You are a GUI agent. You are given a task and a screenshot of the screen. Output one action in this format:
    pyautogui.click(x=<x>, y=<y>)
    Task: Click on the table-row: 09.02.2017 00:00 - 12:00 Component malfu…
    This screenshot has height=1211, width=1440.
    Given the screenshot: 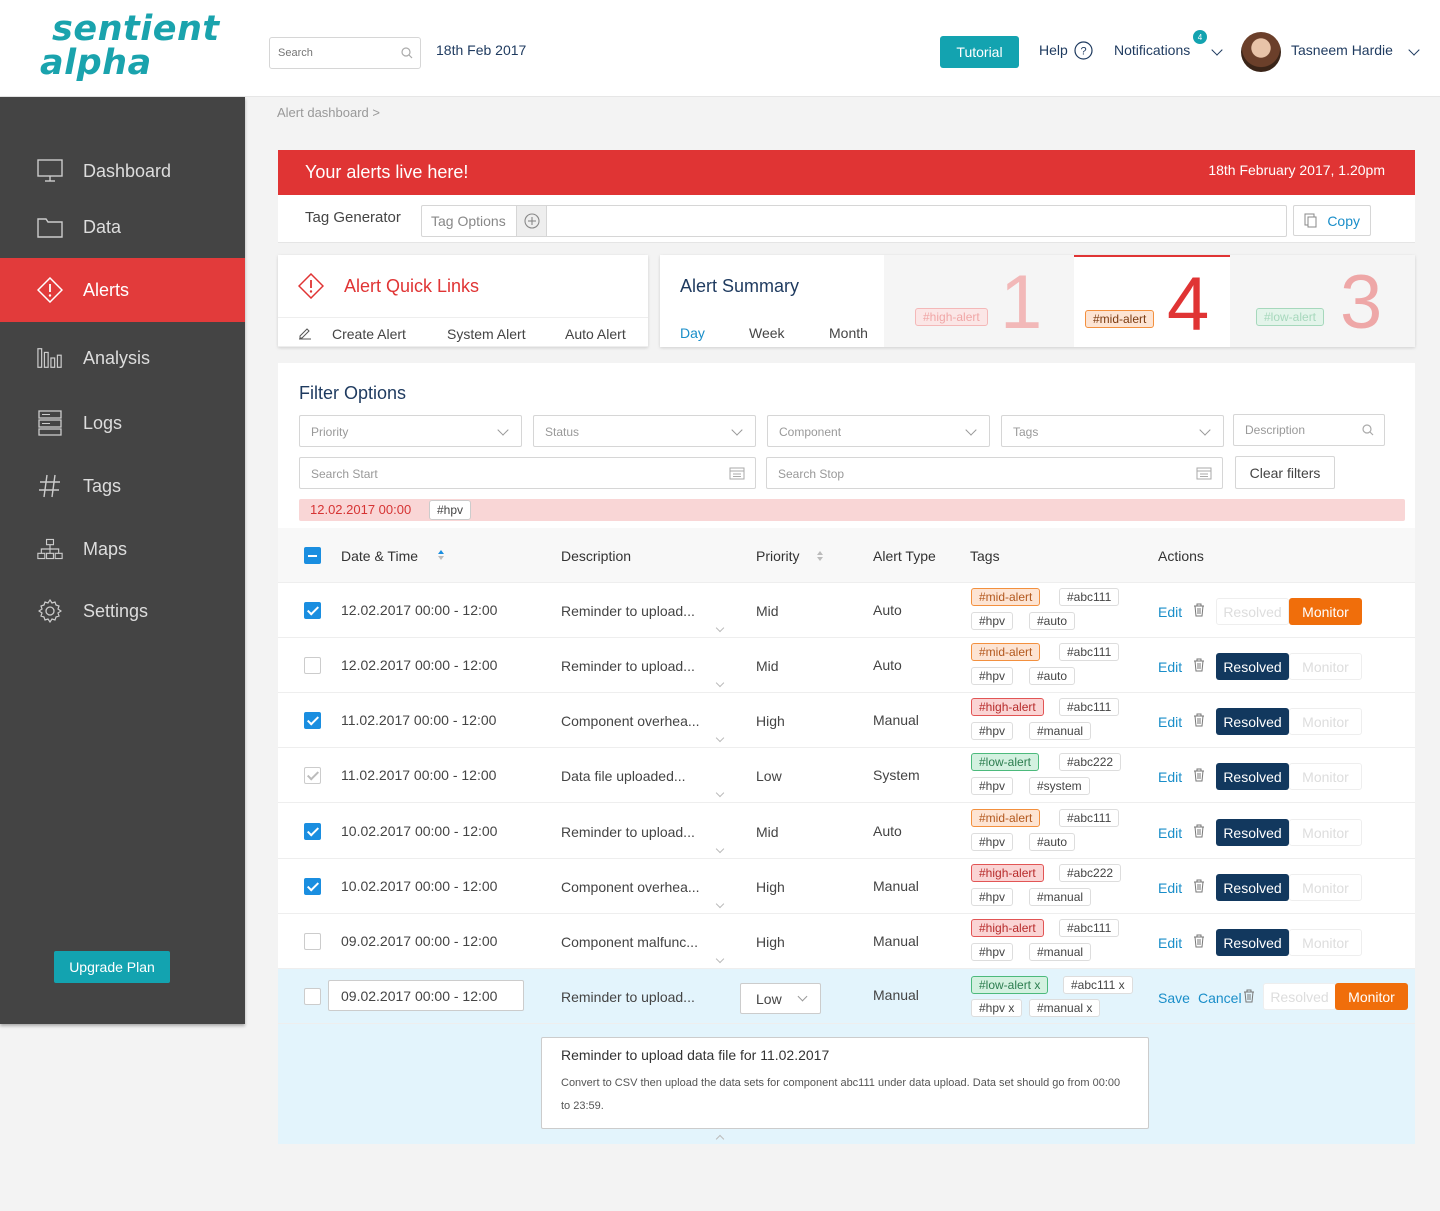 What is the action you would take?
    pyautogui.click(x=846, y=941)
    